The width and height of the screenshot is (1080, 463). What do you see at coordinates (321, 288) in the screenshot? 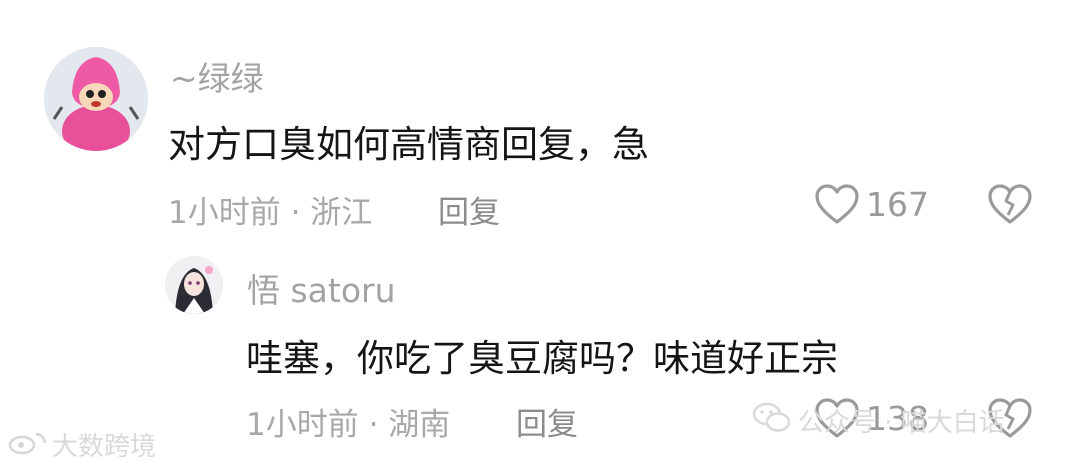
I see `reply-username: 悟 satoru` at bounding box center [321, 288].